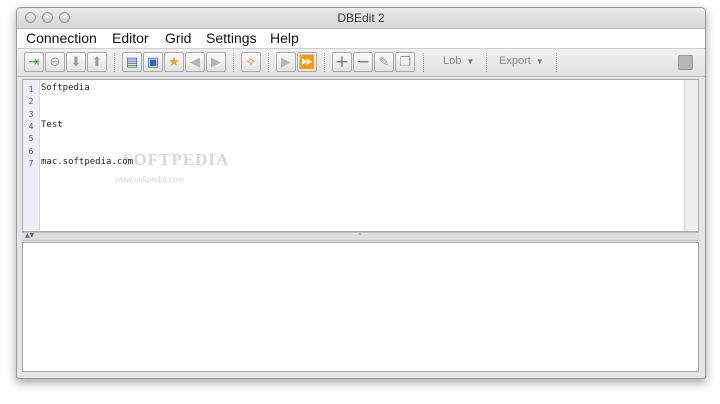 The image size is (720, 404). I want to click on forward-arrow-icon: ▶, so click(216, 62).